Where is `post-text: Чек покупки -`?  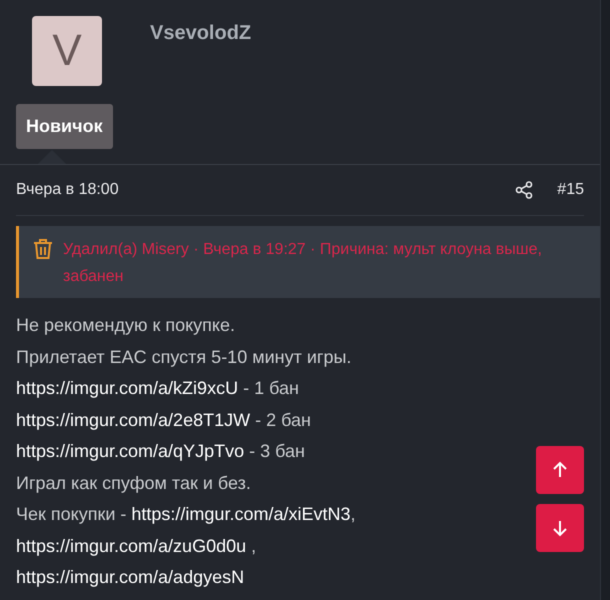
post-text: Чек покупки - is located at coordinates (72, 514).